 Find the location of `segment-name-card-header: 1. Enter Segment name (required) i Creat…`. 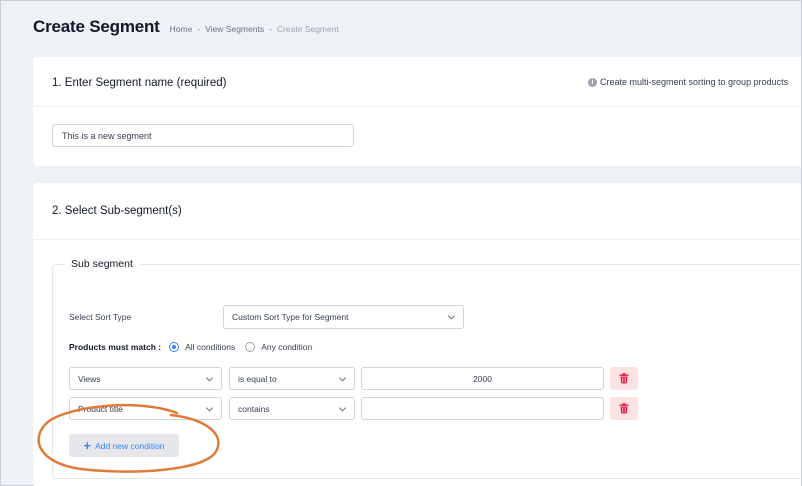

segment-name-card-header: 1. Enter Segment name (required) i Creat… is located at coordinates (417, 82).